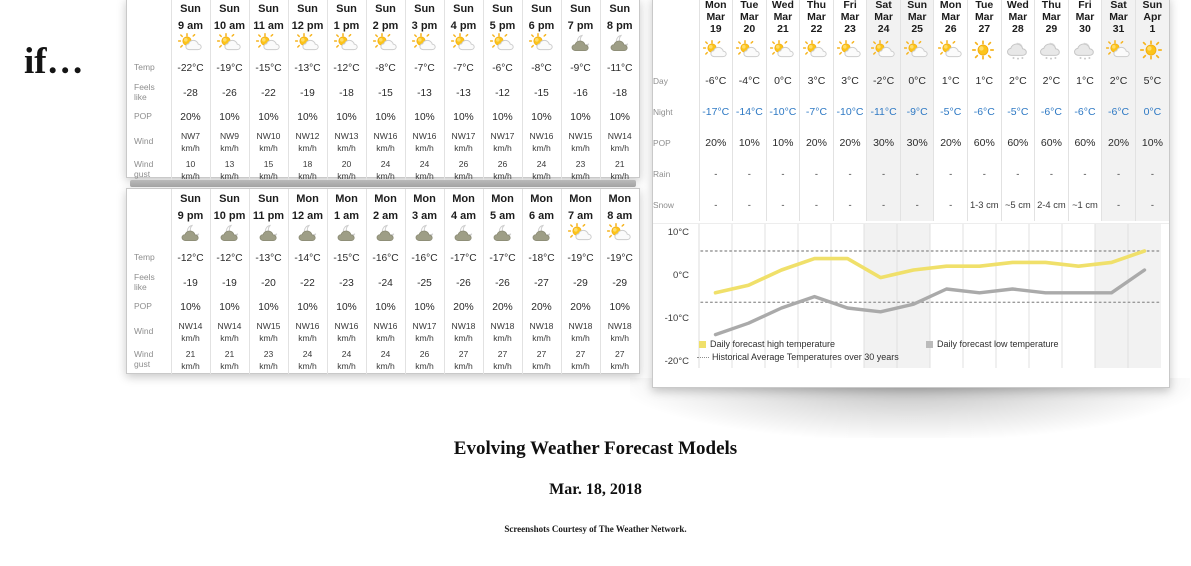 This screenshot has height=566, width=1191. What do you see at coordinates (385, 93) in the screenshot?
I see `cell-feels-like: -15` at bounding box center [385, 93].